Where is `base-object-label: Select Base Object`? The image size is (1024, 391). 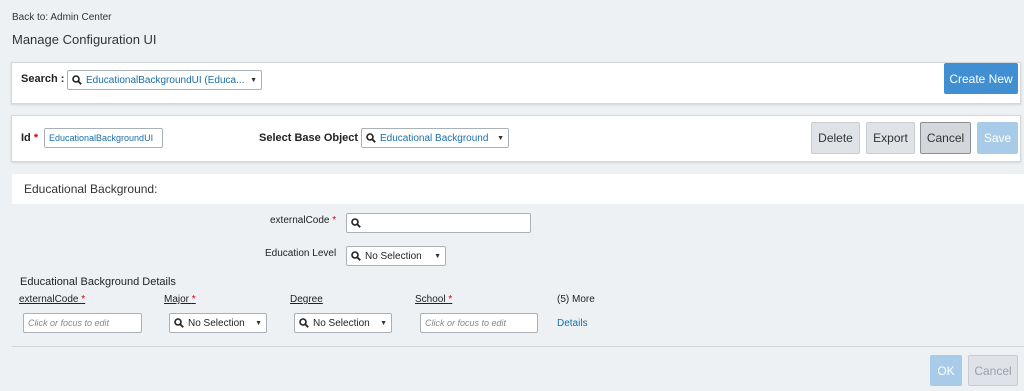
base-object-label: Select Base Object is located at coordinates (309, 138).